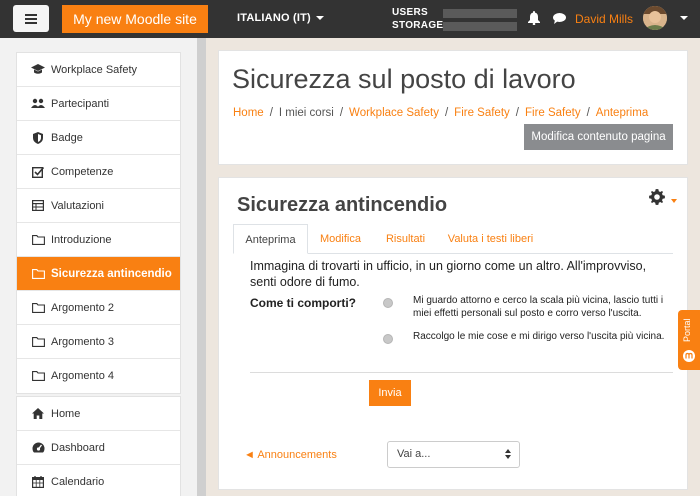  Describe the element at coordinates (340, 239) in the screenshot. I see `tab-edit: Modifica` at that location.